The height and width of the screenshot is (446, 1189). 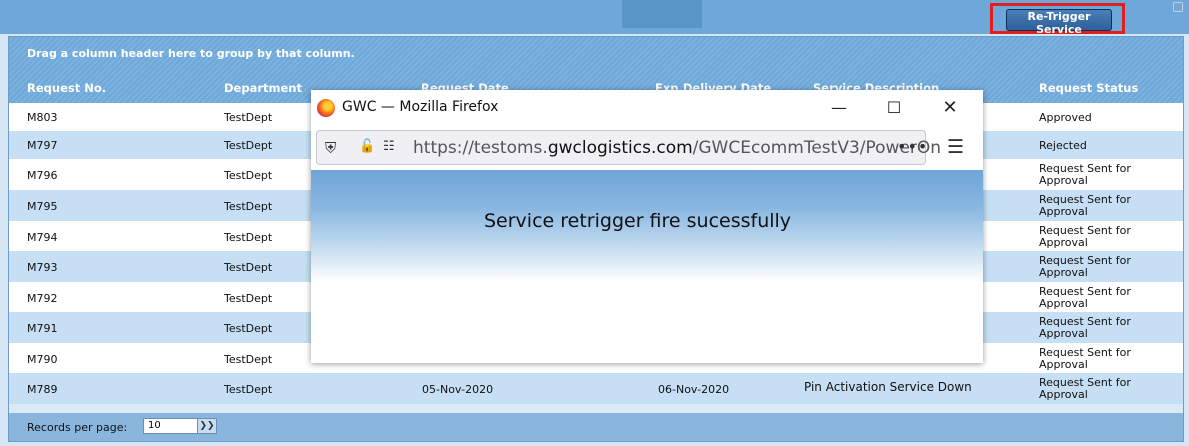 I want to click on cell-request-no: M794, so click(x=42, y=237).